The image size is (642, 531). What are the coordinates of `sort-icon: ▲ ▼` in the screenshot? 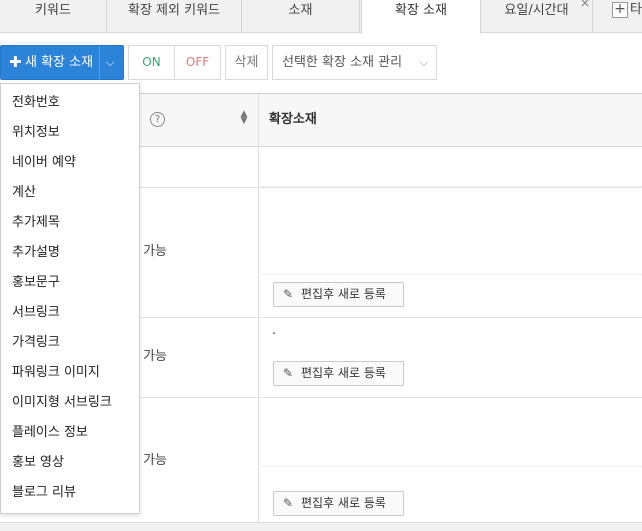 It's located at (244, 118).